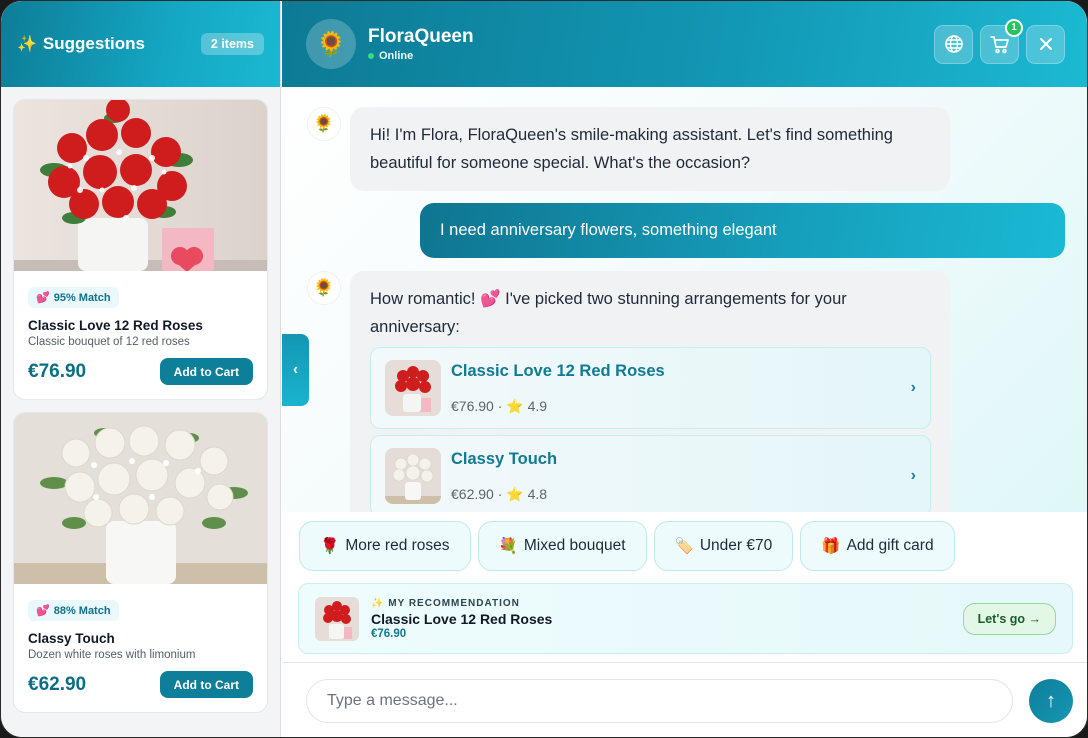  I want to click on items-count-badge: 2 items, so click(232, 44).